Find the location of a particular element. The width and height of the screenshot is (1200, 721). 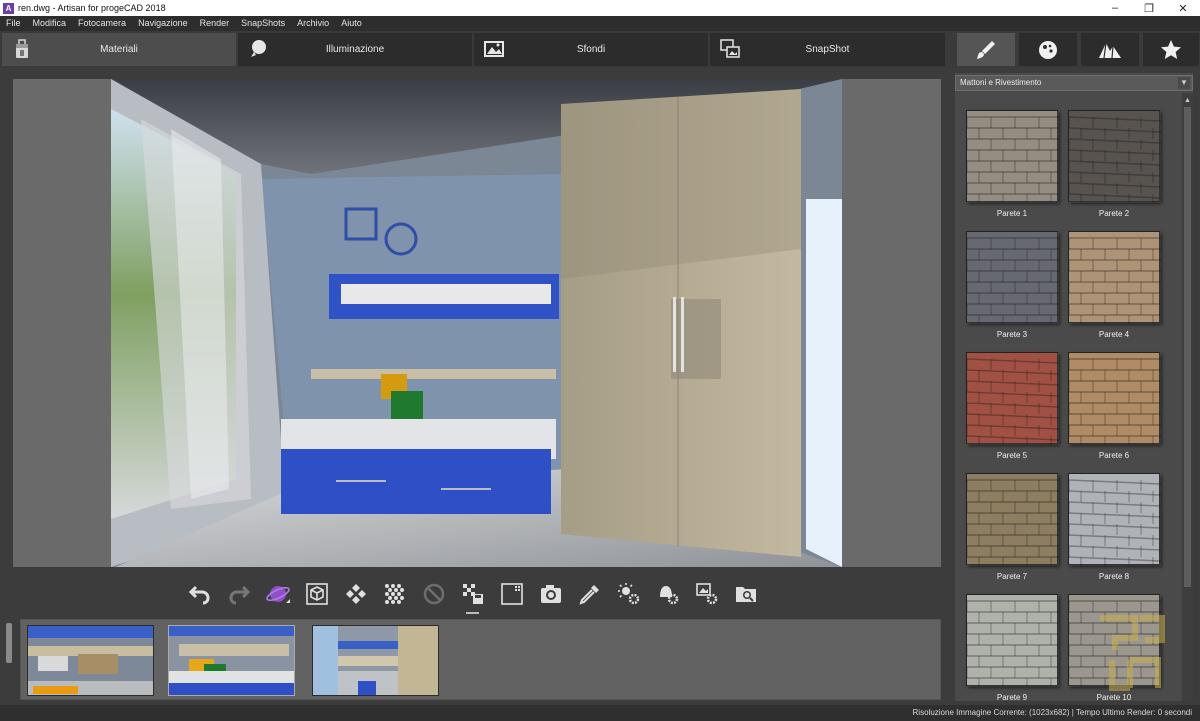

planet-icon is located at coordinates (277, 594).